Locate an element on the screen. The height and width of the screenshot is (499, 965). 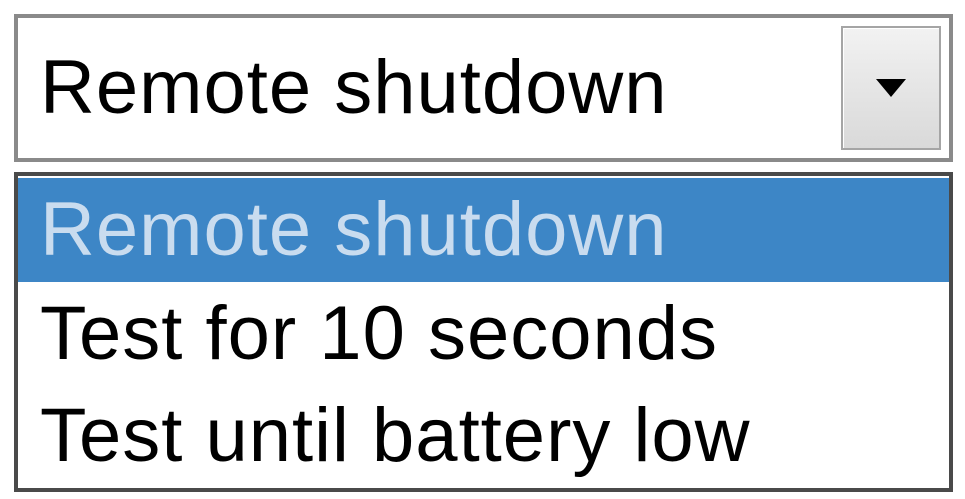
dropdown-toggle-button is located at coordinates (891, 88).